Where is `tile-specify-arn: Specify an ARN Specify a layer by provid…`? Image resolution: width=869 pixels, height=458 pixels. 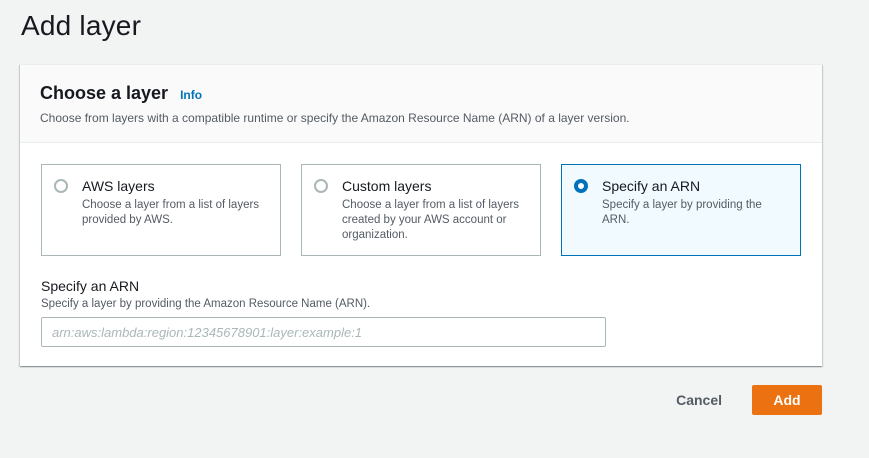 tile-specify-arn: Specify an ARN Specify a layer by provid… is located at coordinates (681, 210).